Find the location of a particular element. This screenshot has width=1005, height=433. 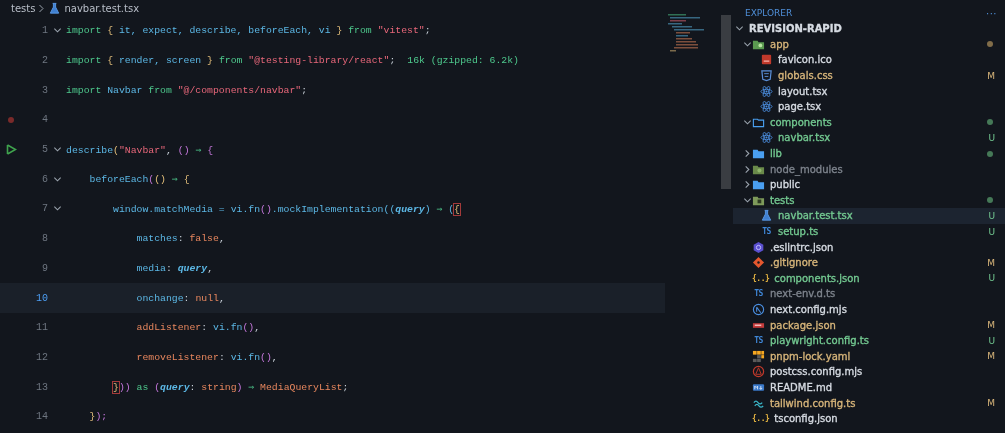

file-item: postcss.config.mjs is located at coordinates (869, 372).